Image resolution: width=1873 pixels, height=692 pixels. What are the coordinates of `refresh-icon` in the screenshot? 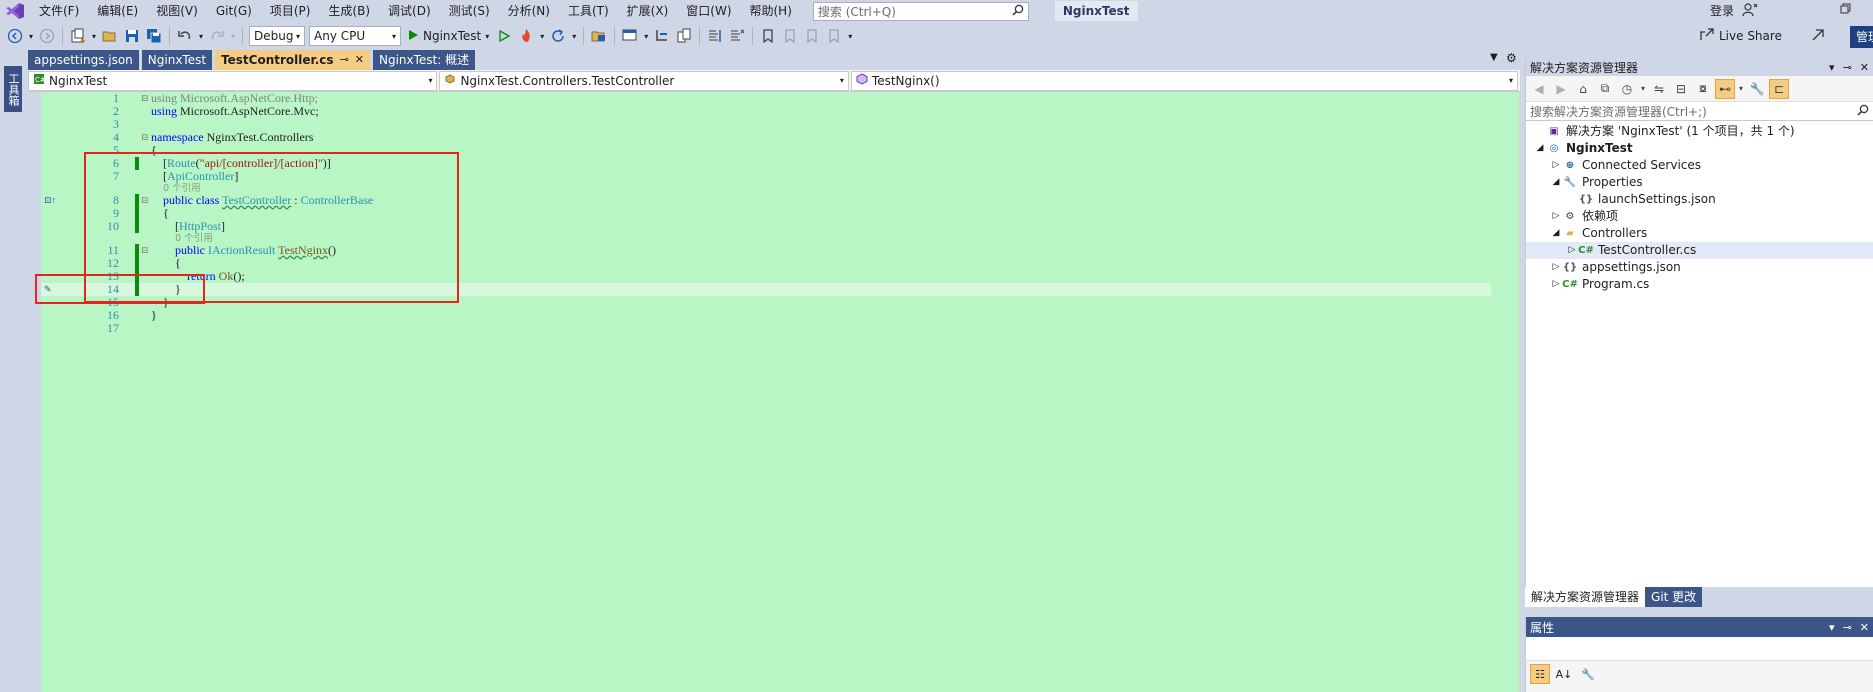 It's located at (558, 36).